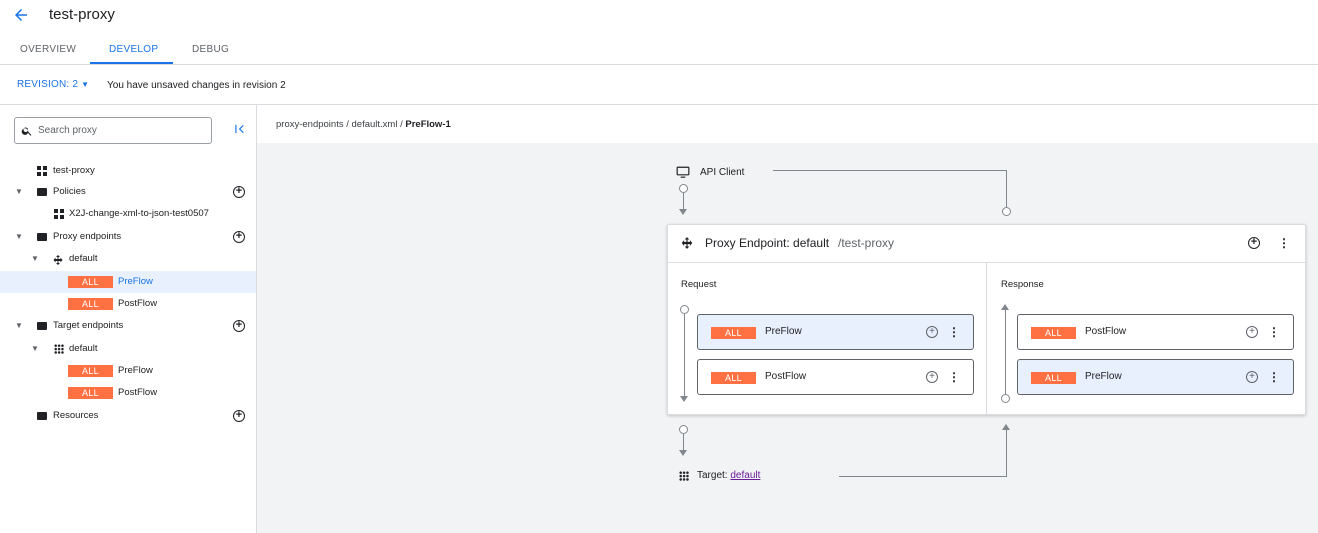 The image size is (1318, 533). What do you see at coordinates (1254, 243) in the screenshot?
I see `add-flow-icon: +` at bounding box center [1254, 243].